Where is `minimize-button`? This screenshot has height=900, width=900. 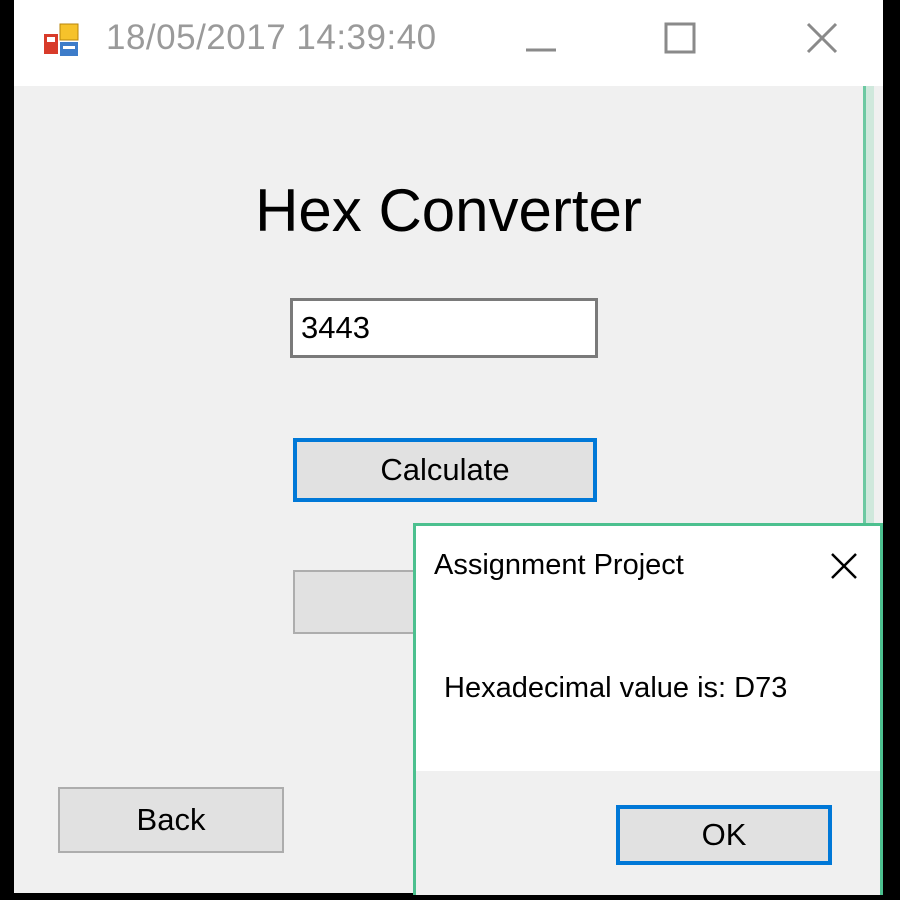
minimize-button is located at coordinates (542, 40).